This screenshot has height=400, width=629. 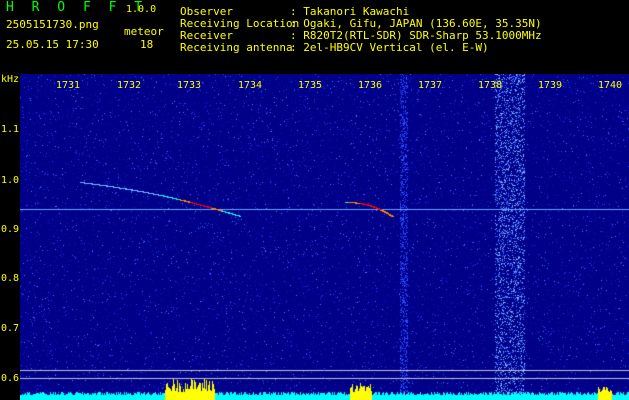 What do you see at coordinates (147, 44) in the screenshot?
I see `meteor-count-value: 18` at bounding box center [147, 44].